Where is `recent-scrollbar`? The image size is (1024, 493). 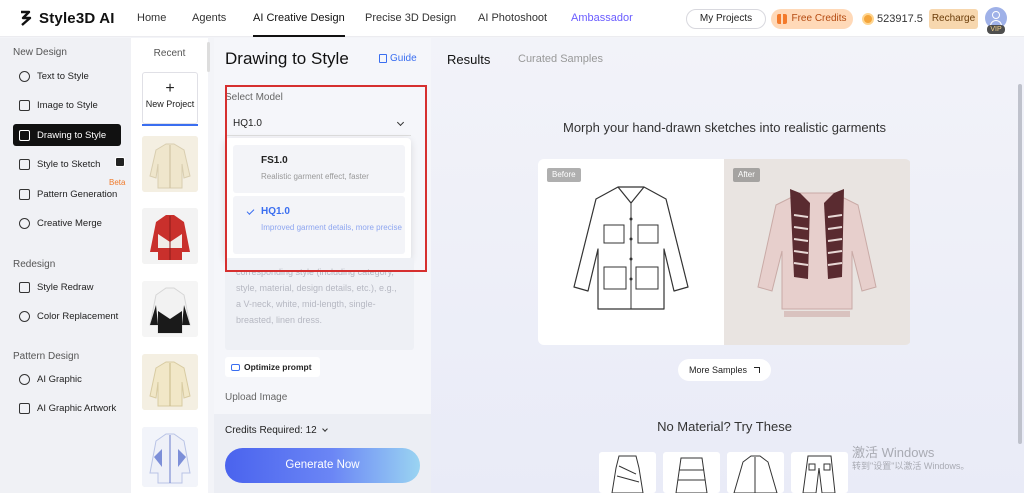 recent-scrollbar is located at coordinates (208, 57).